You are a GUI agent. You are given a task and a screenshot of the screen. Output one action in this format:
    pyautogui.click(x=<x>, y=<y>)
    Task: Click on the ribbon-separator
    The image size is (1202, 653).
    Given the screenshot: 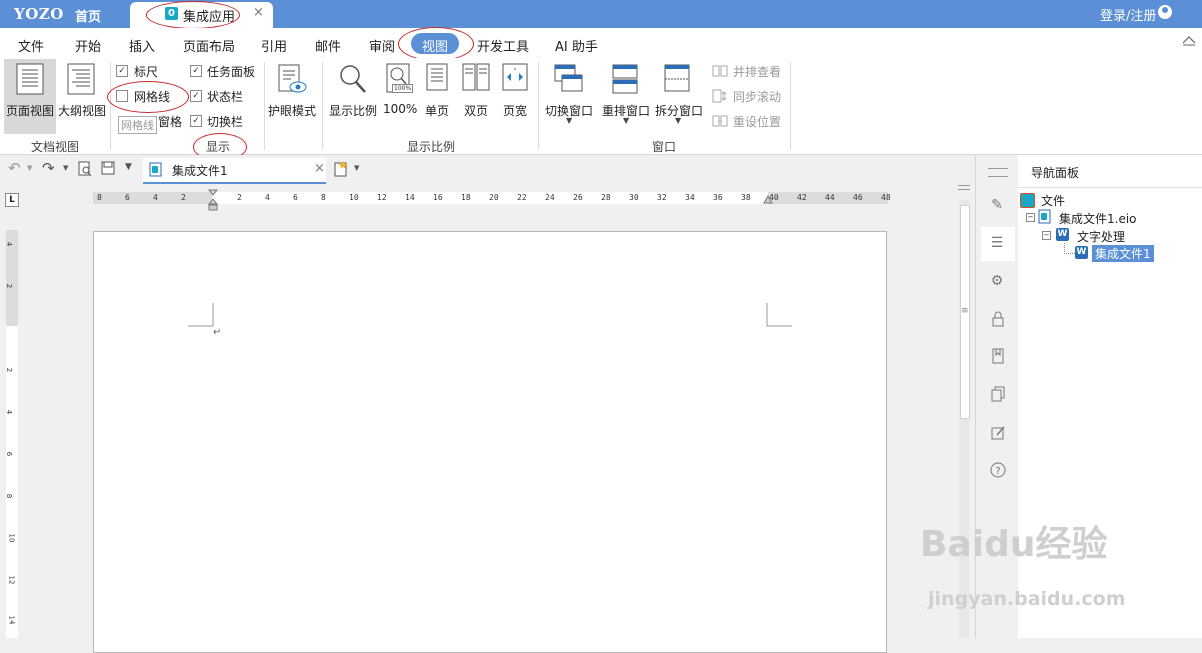 What is the action you would take?
    pyautogui.click(x=538, y=106)
    